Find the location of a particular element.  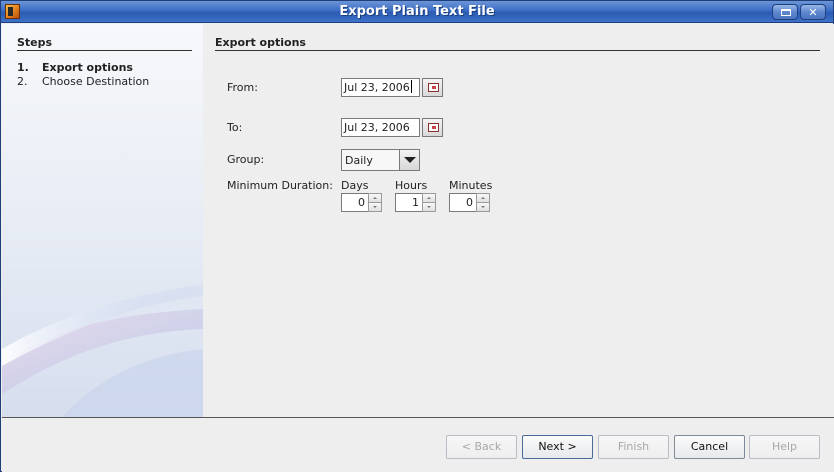

step-export-options: 1. Export options is located at coordinates (75, 67).